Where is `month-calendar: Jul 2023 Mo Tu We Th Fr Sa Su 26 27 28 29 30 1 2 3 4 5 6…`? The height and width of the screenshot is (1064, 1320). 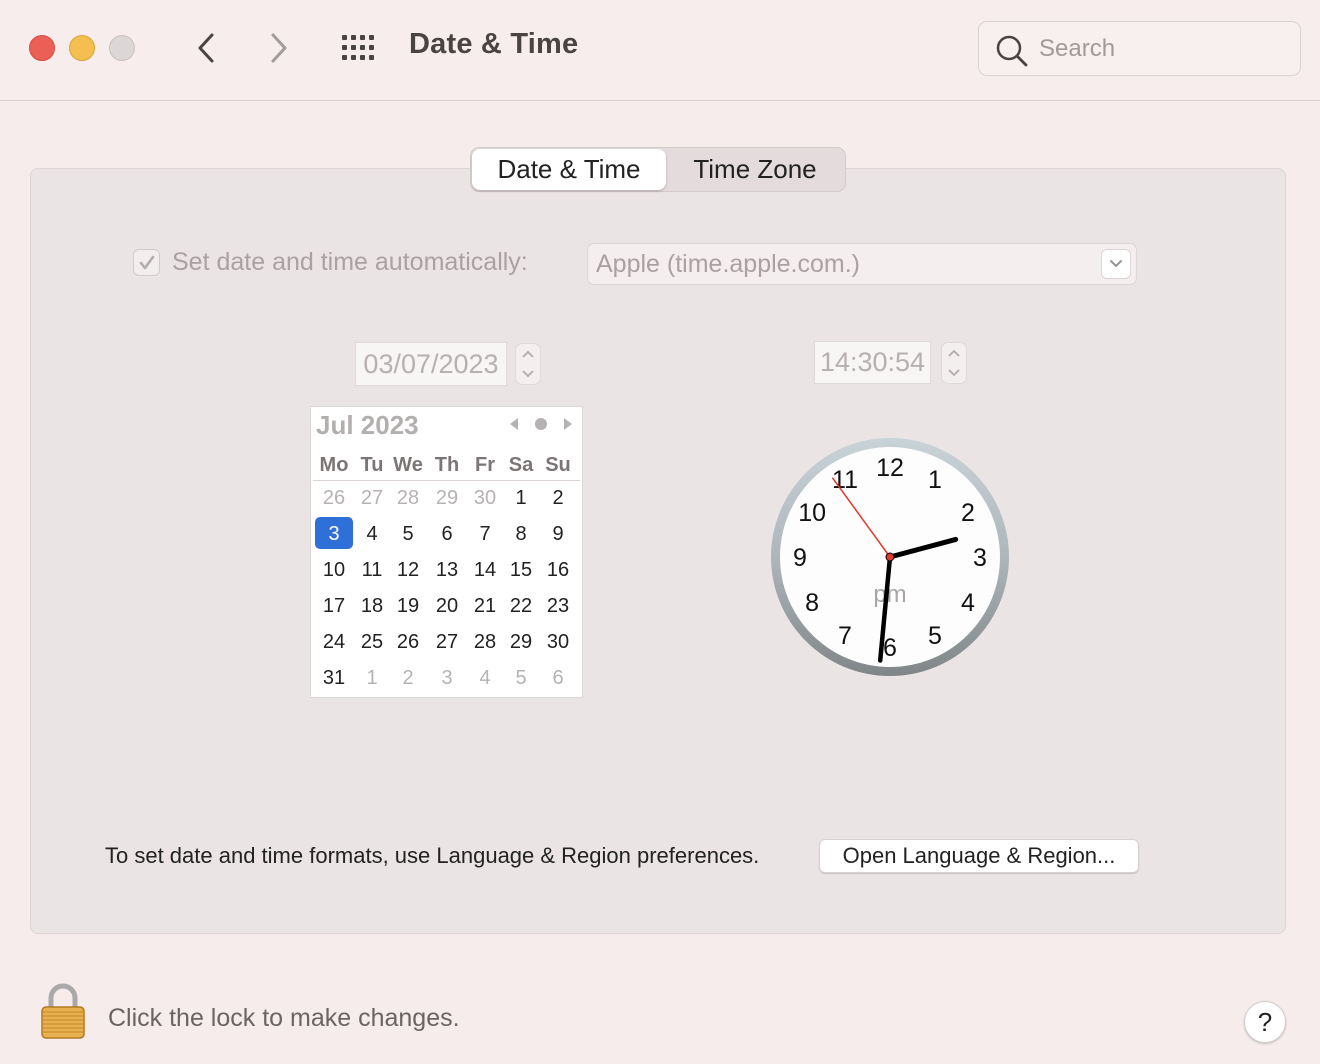
month-calendar: Jul 2023 Mo Tu We Th Fr Sa Su 26 27 28 29 30 1 2 3 4 5 6… is located at coordinates (446, 552).